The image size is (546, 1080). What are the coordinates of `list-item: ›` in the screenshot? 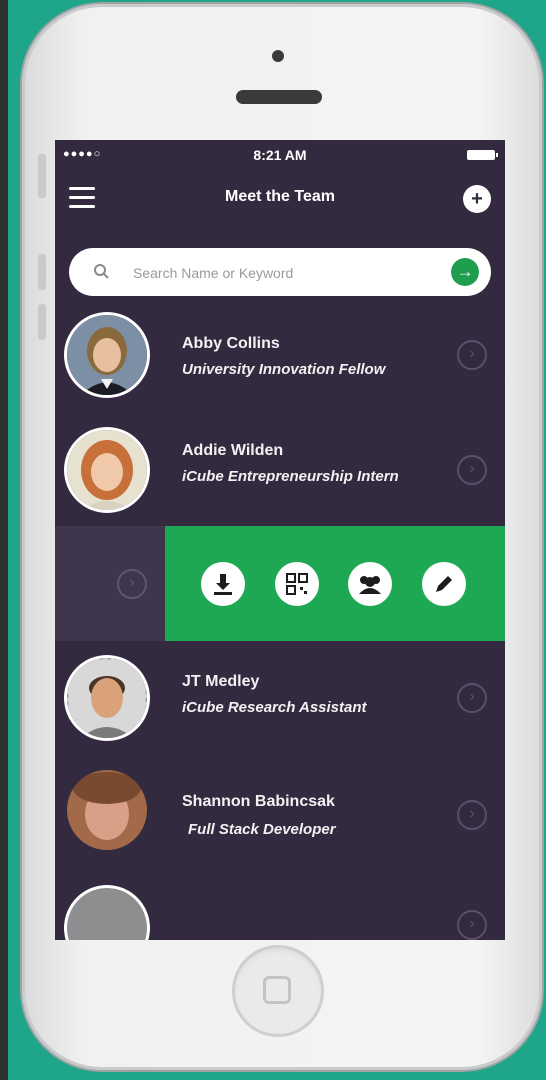 It's located at (280, 914).